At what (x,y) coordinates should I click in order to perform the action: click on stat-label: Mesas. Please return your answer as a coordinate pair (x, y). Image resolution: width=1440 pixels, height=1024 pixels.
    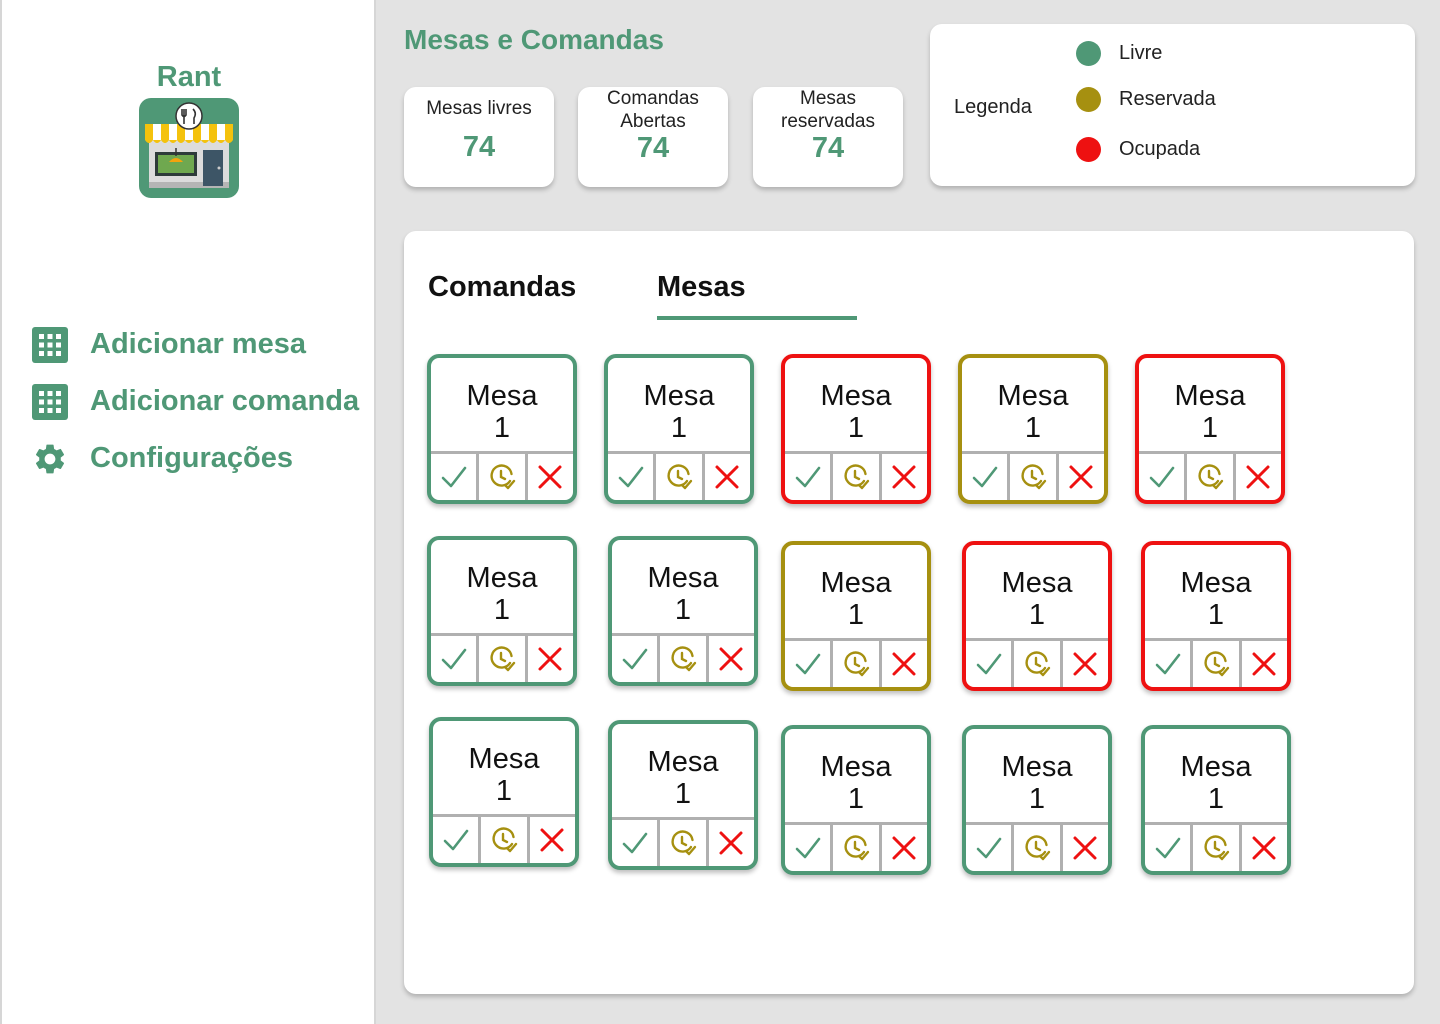
    Looking at the image, I should click on (828, 98).